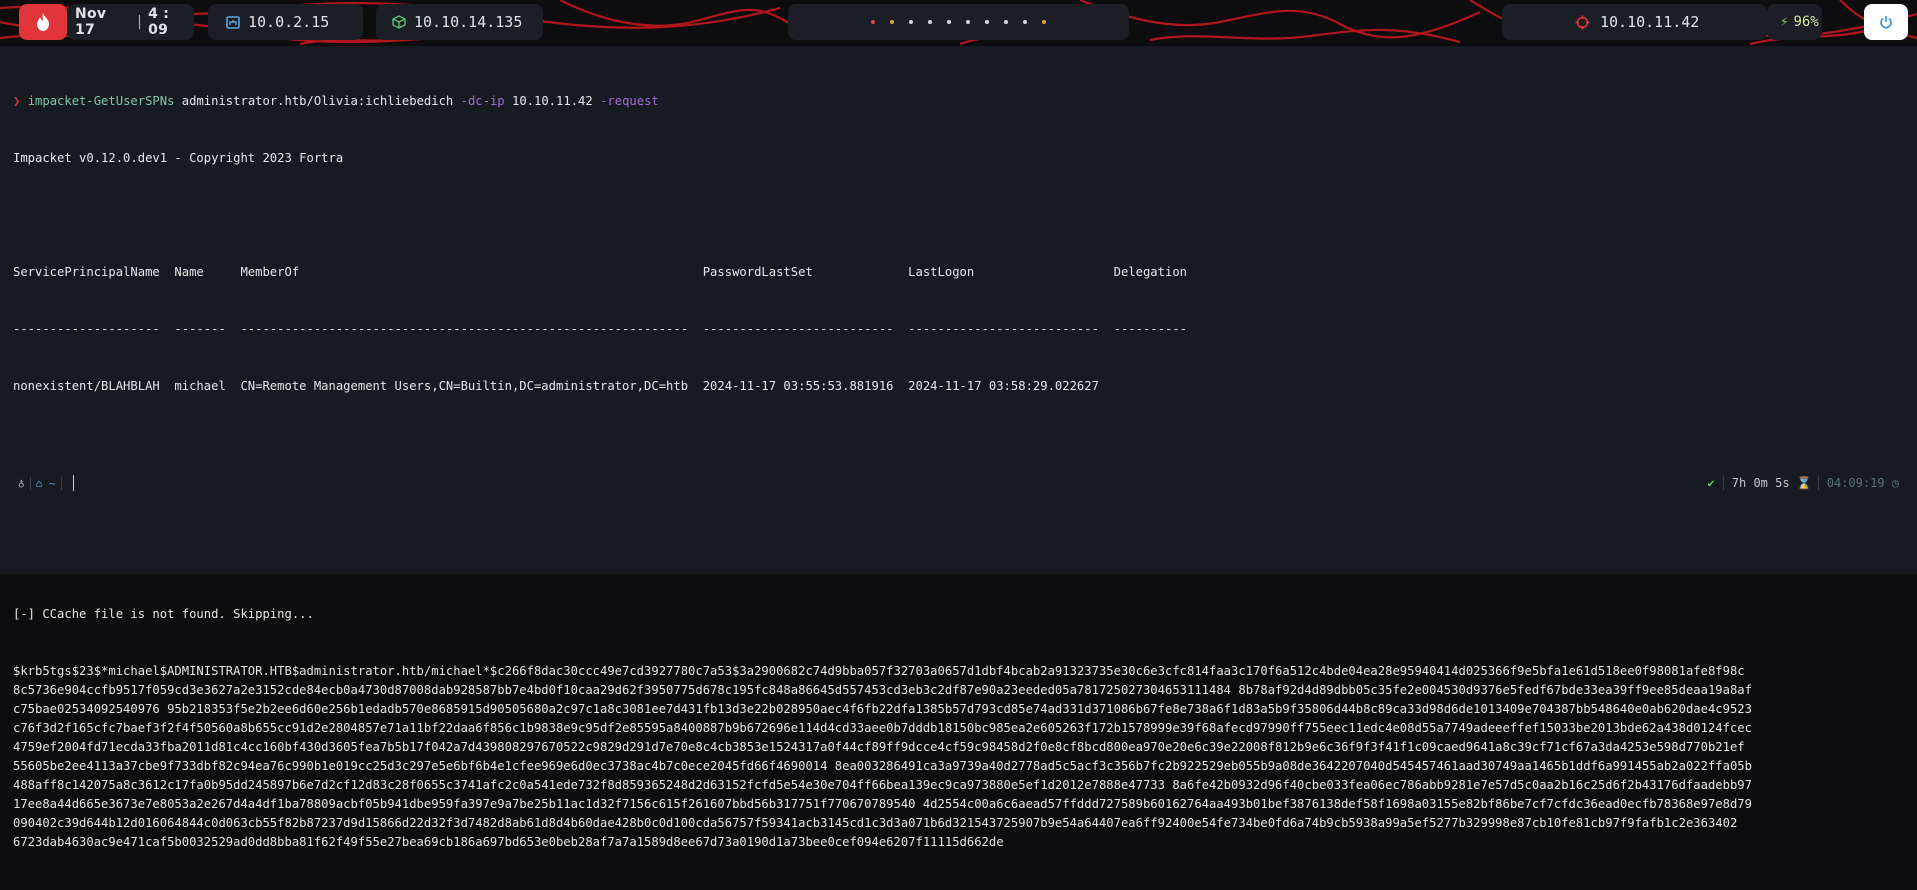 Image resolution: width=1917 pixels, height=890 pixels. Describe the element at coordinates (629, 101) in the screenshot. I see `command-flag-request: -request` at that location.